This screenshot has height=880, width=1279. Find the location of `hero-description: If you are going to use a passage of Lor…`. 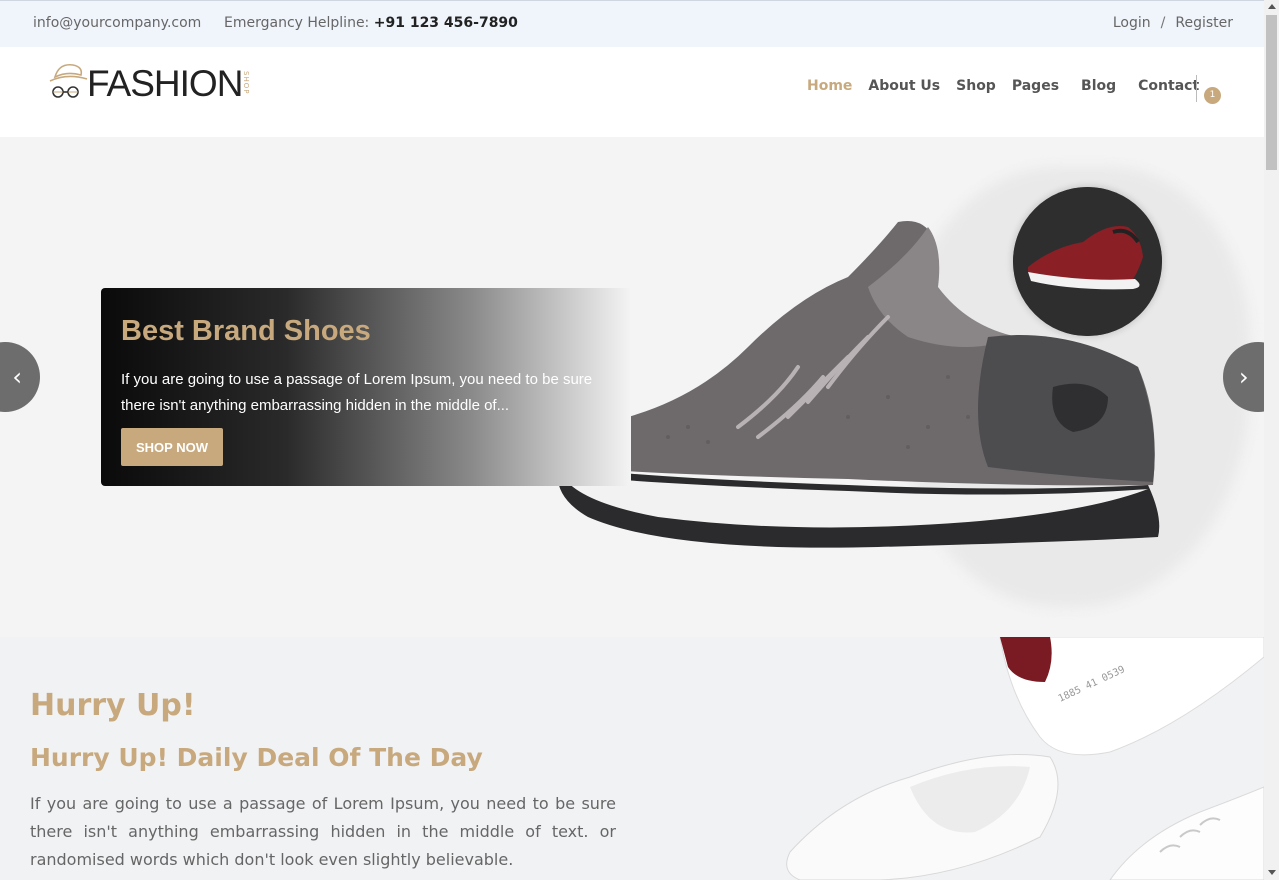

hero-description: If you are going to use a passage of Lor… is located at coordinates (357, 392).